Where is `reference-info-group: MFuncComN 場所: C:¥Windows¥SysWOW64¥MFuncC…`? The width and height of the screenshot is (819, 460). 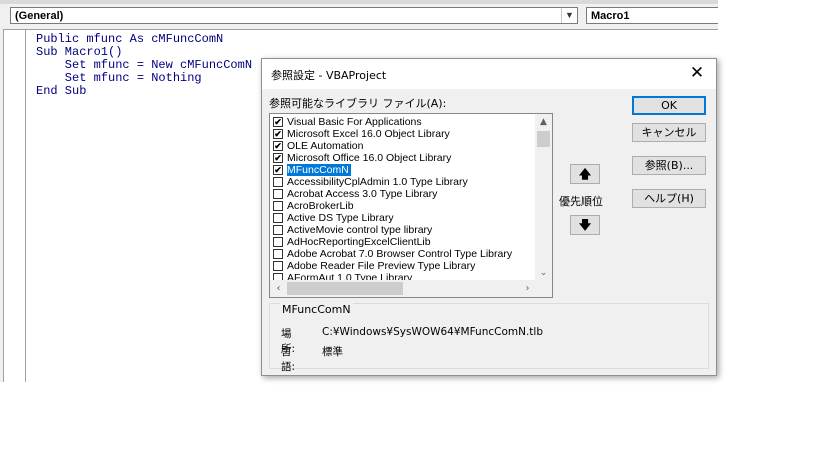 reference-info-group: MFuncComN 場所: C:¥Windows¥SysWOW64¥MFuncC… is located at coordinates (489, 338).